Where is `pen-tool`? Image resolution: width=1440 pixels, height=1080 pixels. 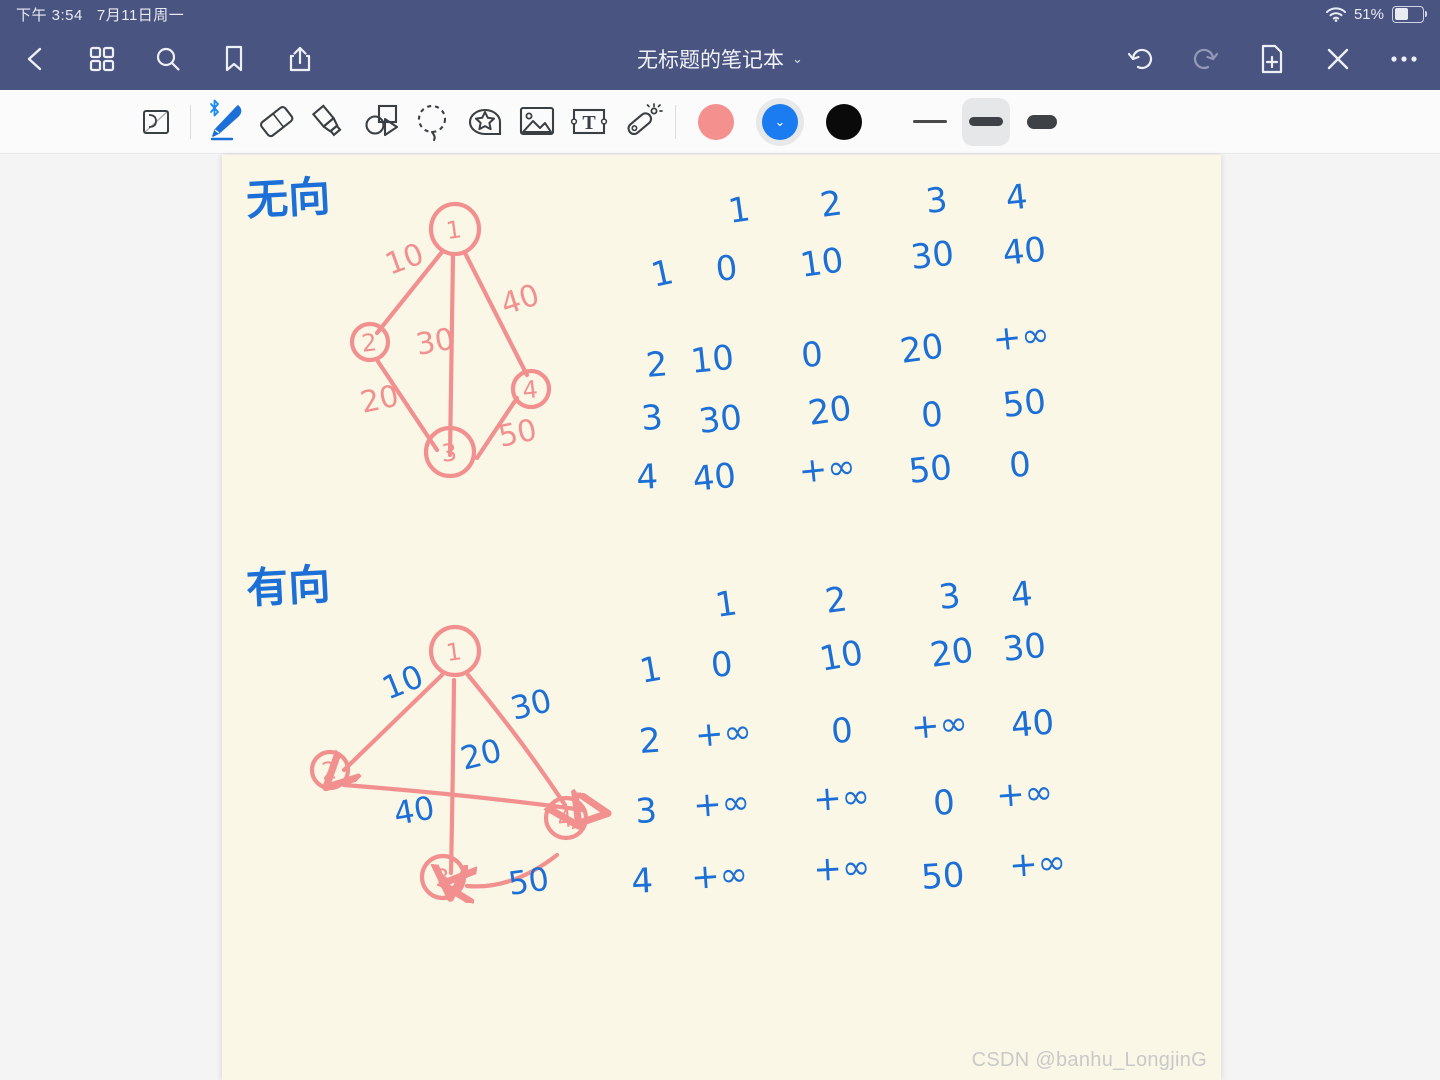 pen-tool is located at coordinates (225, 122).